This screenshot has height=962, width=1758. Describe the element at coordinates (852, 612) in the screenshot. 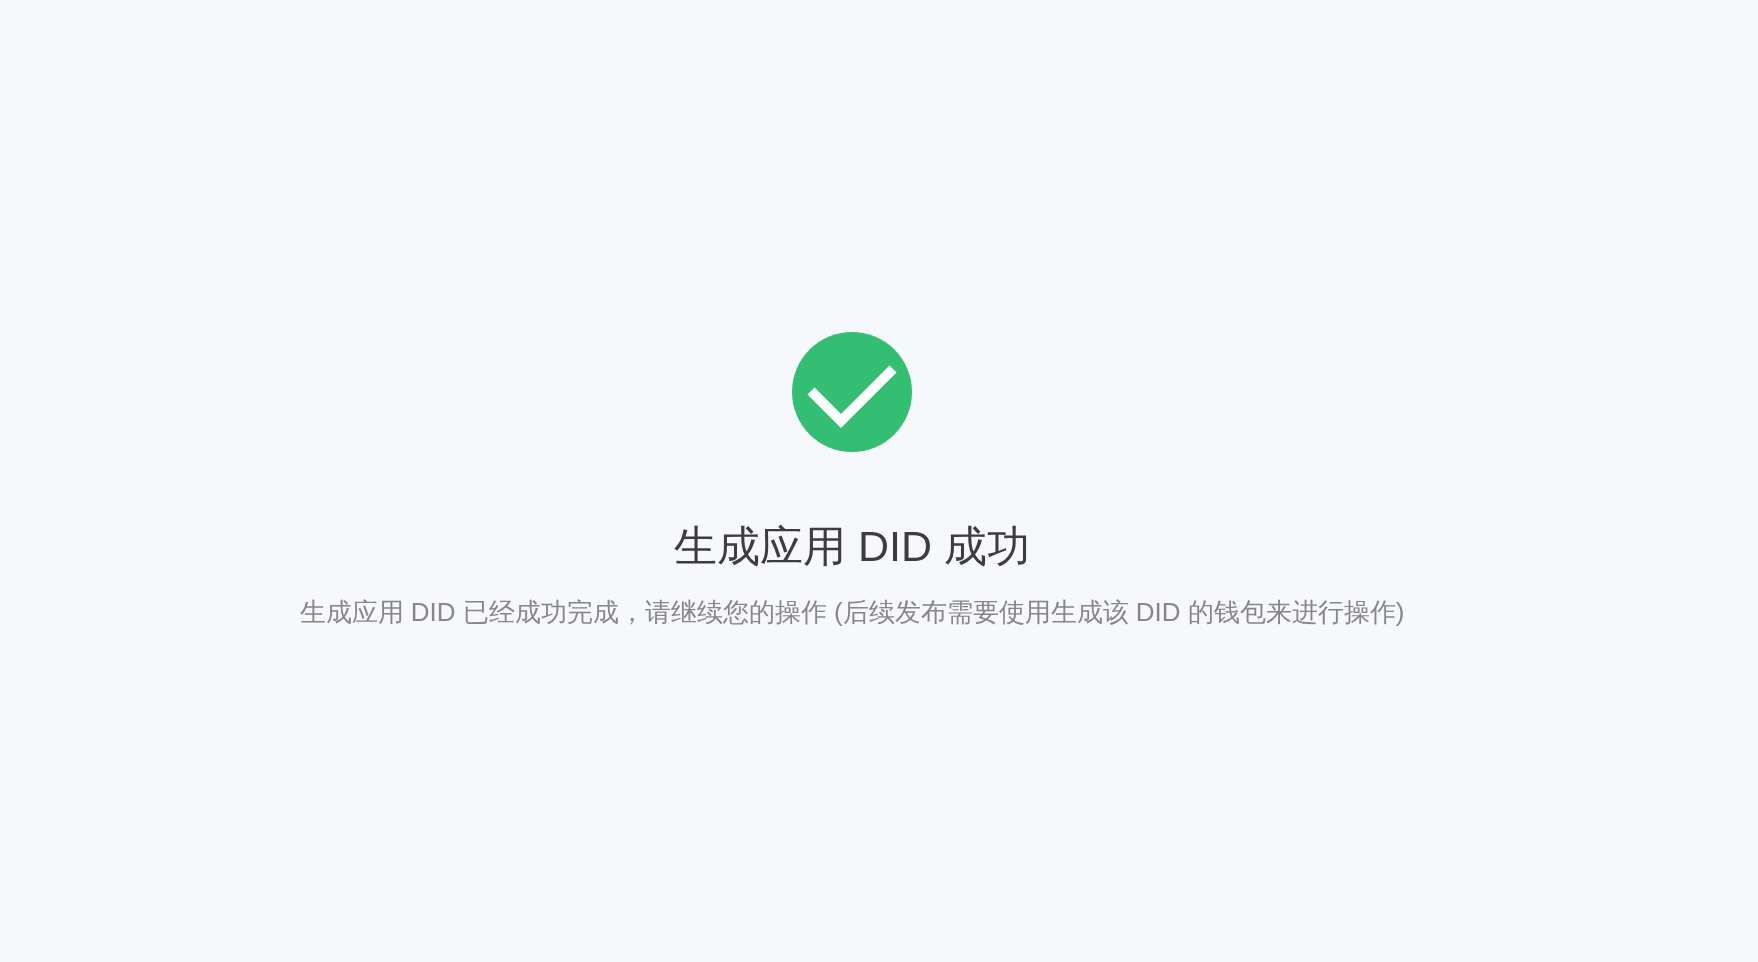

I see `result-description: 生成应用 DID 已经成功完成，请继续您的操作 (后续发布需要使用生成该 DID 的钱包来进行操作)` at that location.